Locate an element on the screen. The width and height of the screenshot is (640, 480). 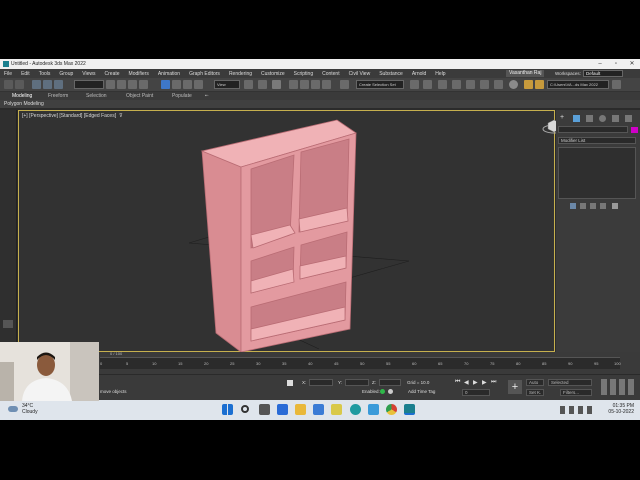
menu-scripting: Scripting is located at coordinates (303, 74).